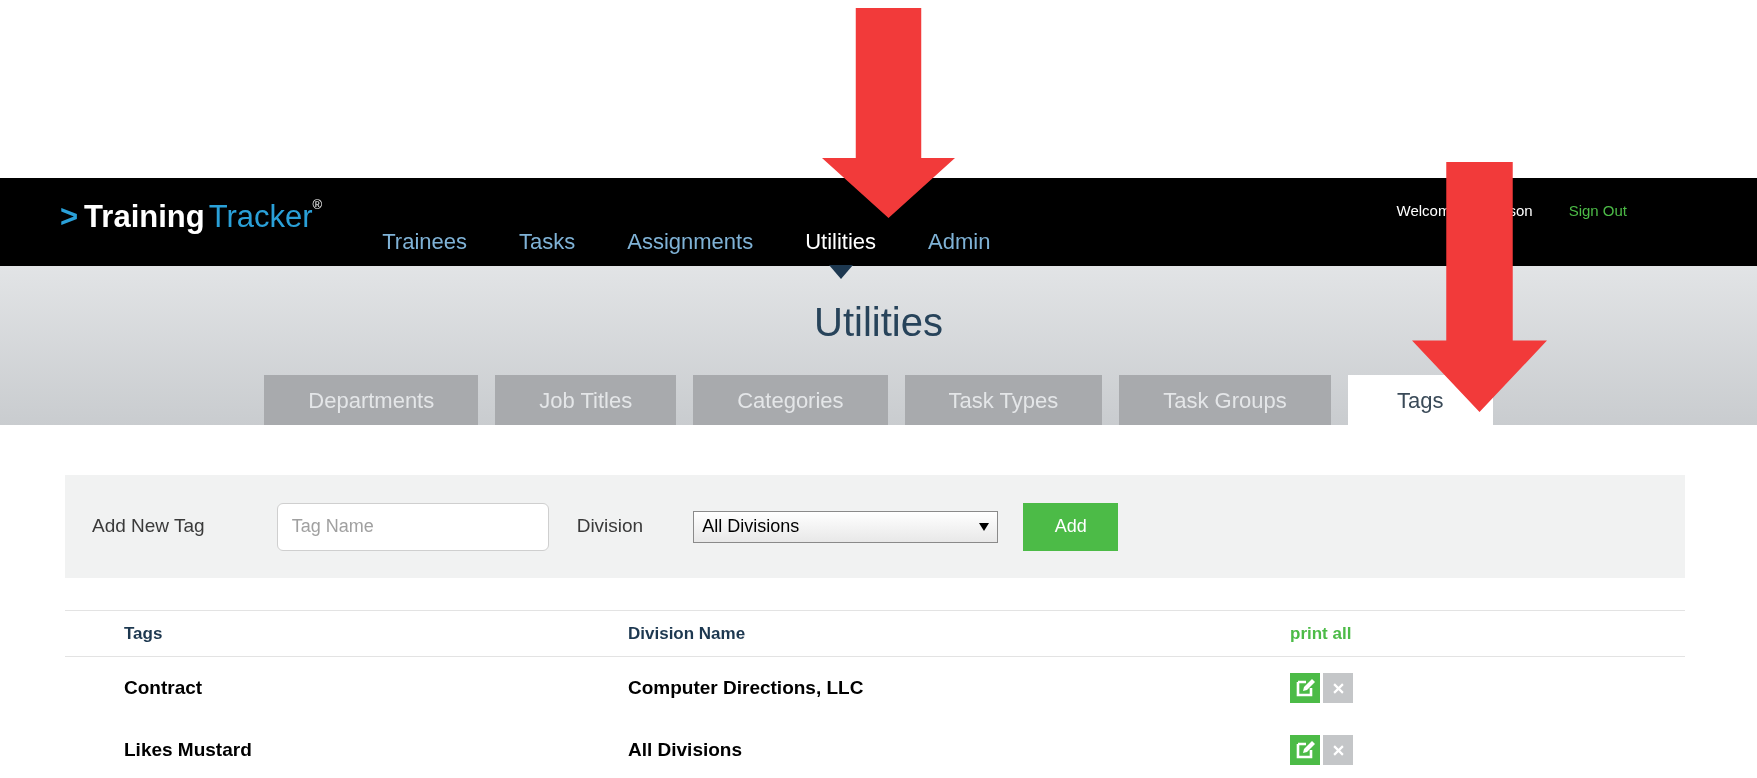  Describe the element at coordinates (959, 241) in the screenshot. I see `nav-link: Admin` at that location.